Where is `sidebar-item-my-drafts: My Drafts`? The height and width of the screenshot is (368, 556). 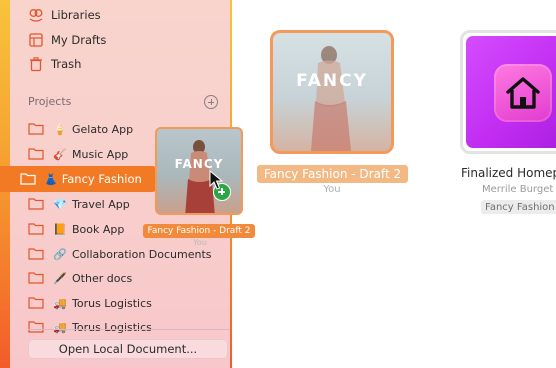 sidebar-item-my-drafts: My Drafts is located at coordinates (67, 40).